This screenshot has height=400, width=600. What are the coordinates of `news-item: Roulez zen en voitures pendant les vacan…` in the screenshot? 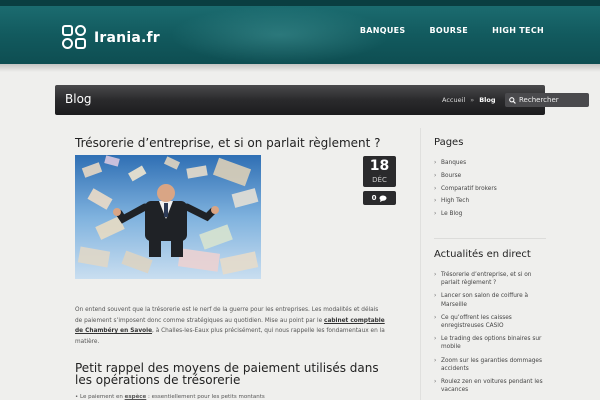 It's located at (490, 386).